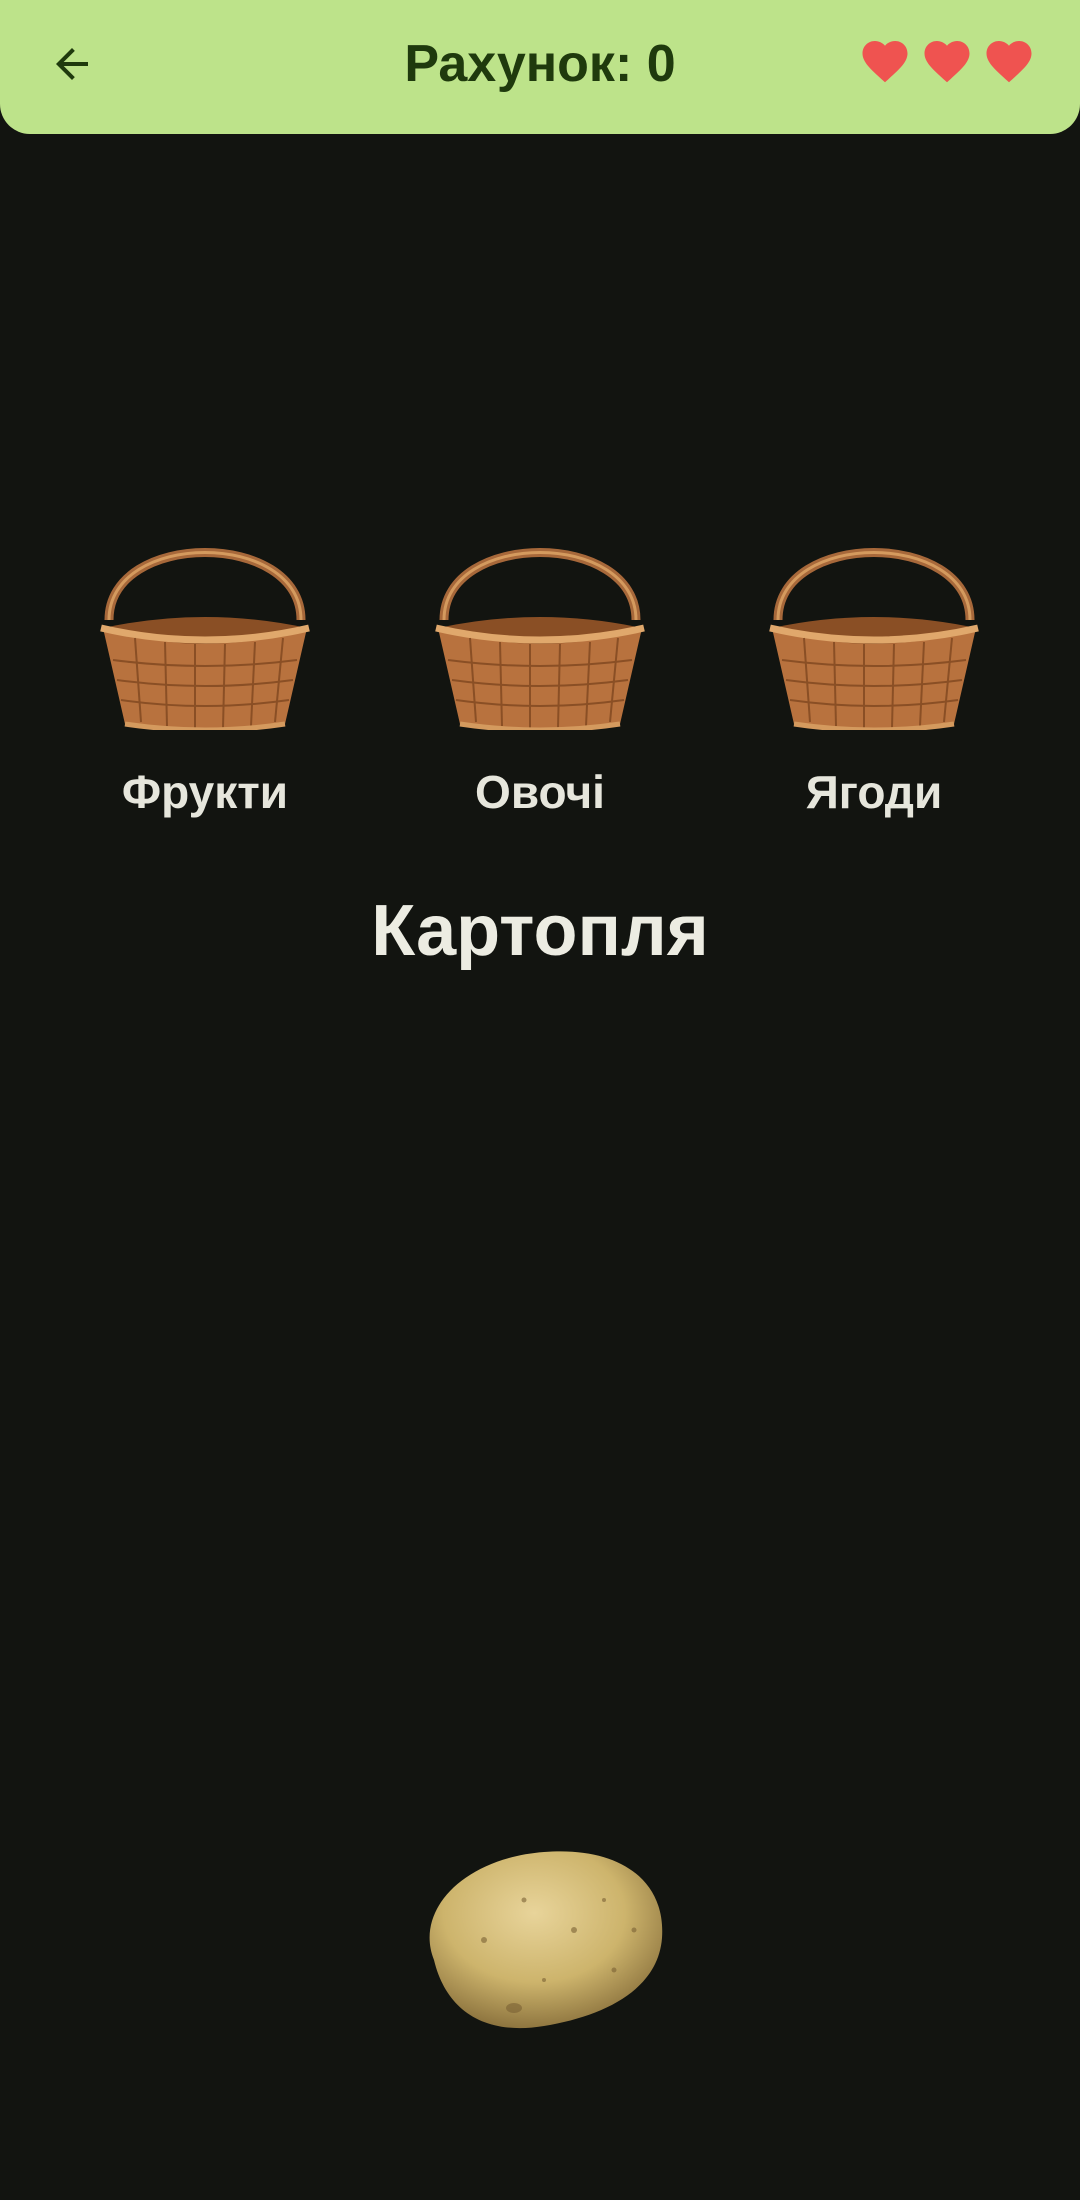 This screenshot has height=2200, width=1080. I want to click on draggable-potato, so click(539, 1940).